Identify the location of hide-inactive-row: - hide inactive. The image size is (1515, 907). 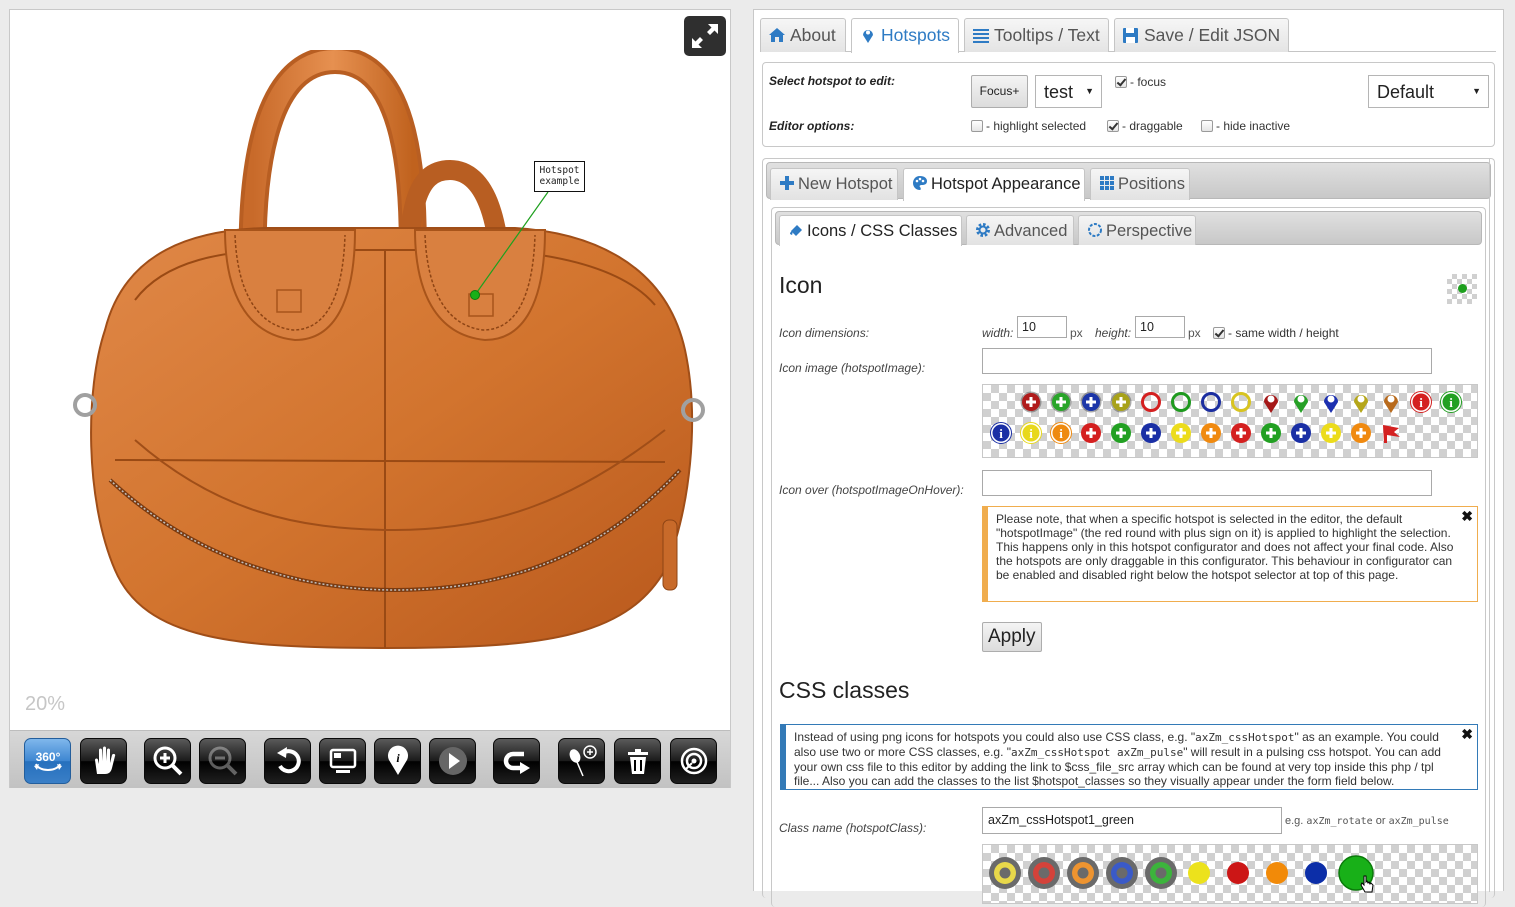
(1245, 126).